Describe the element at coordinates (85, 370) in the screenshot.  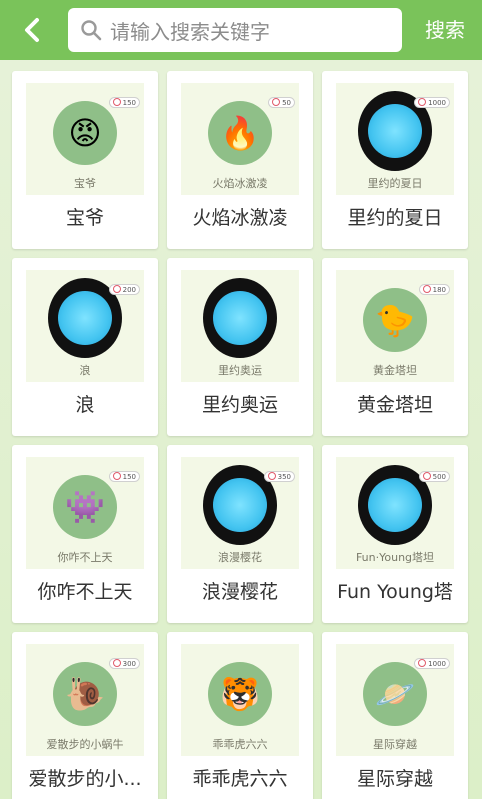
I see `sticker-caption: 浪` at that location.